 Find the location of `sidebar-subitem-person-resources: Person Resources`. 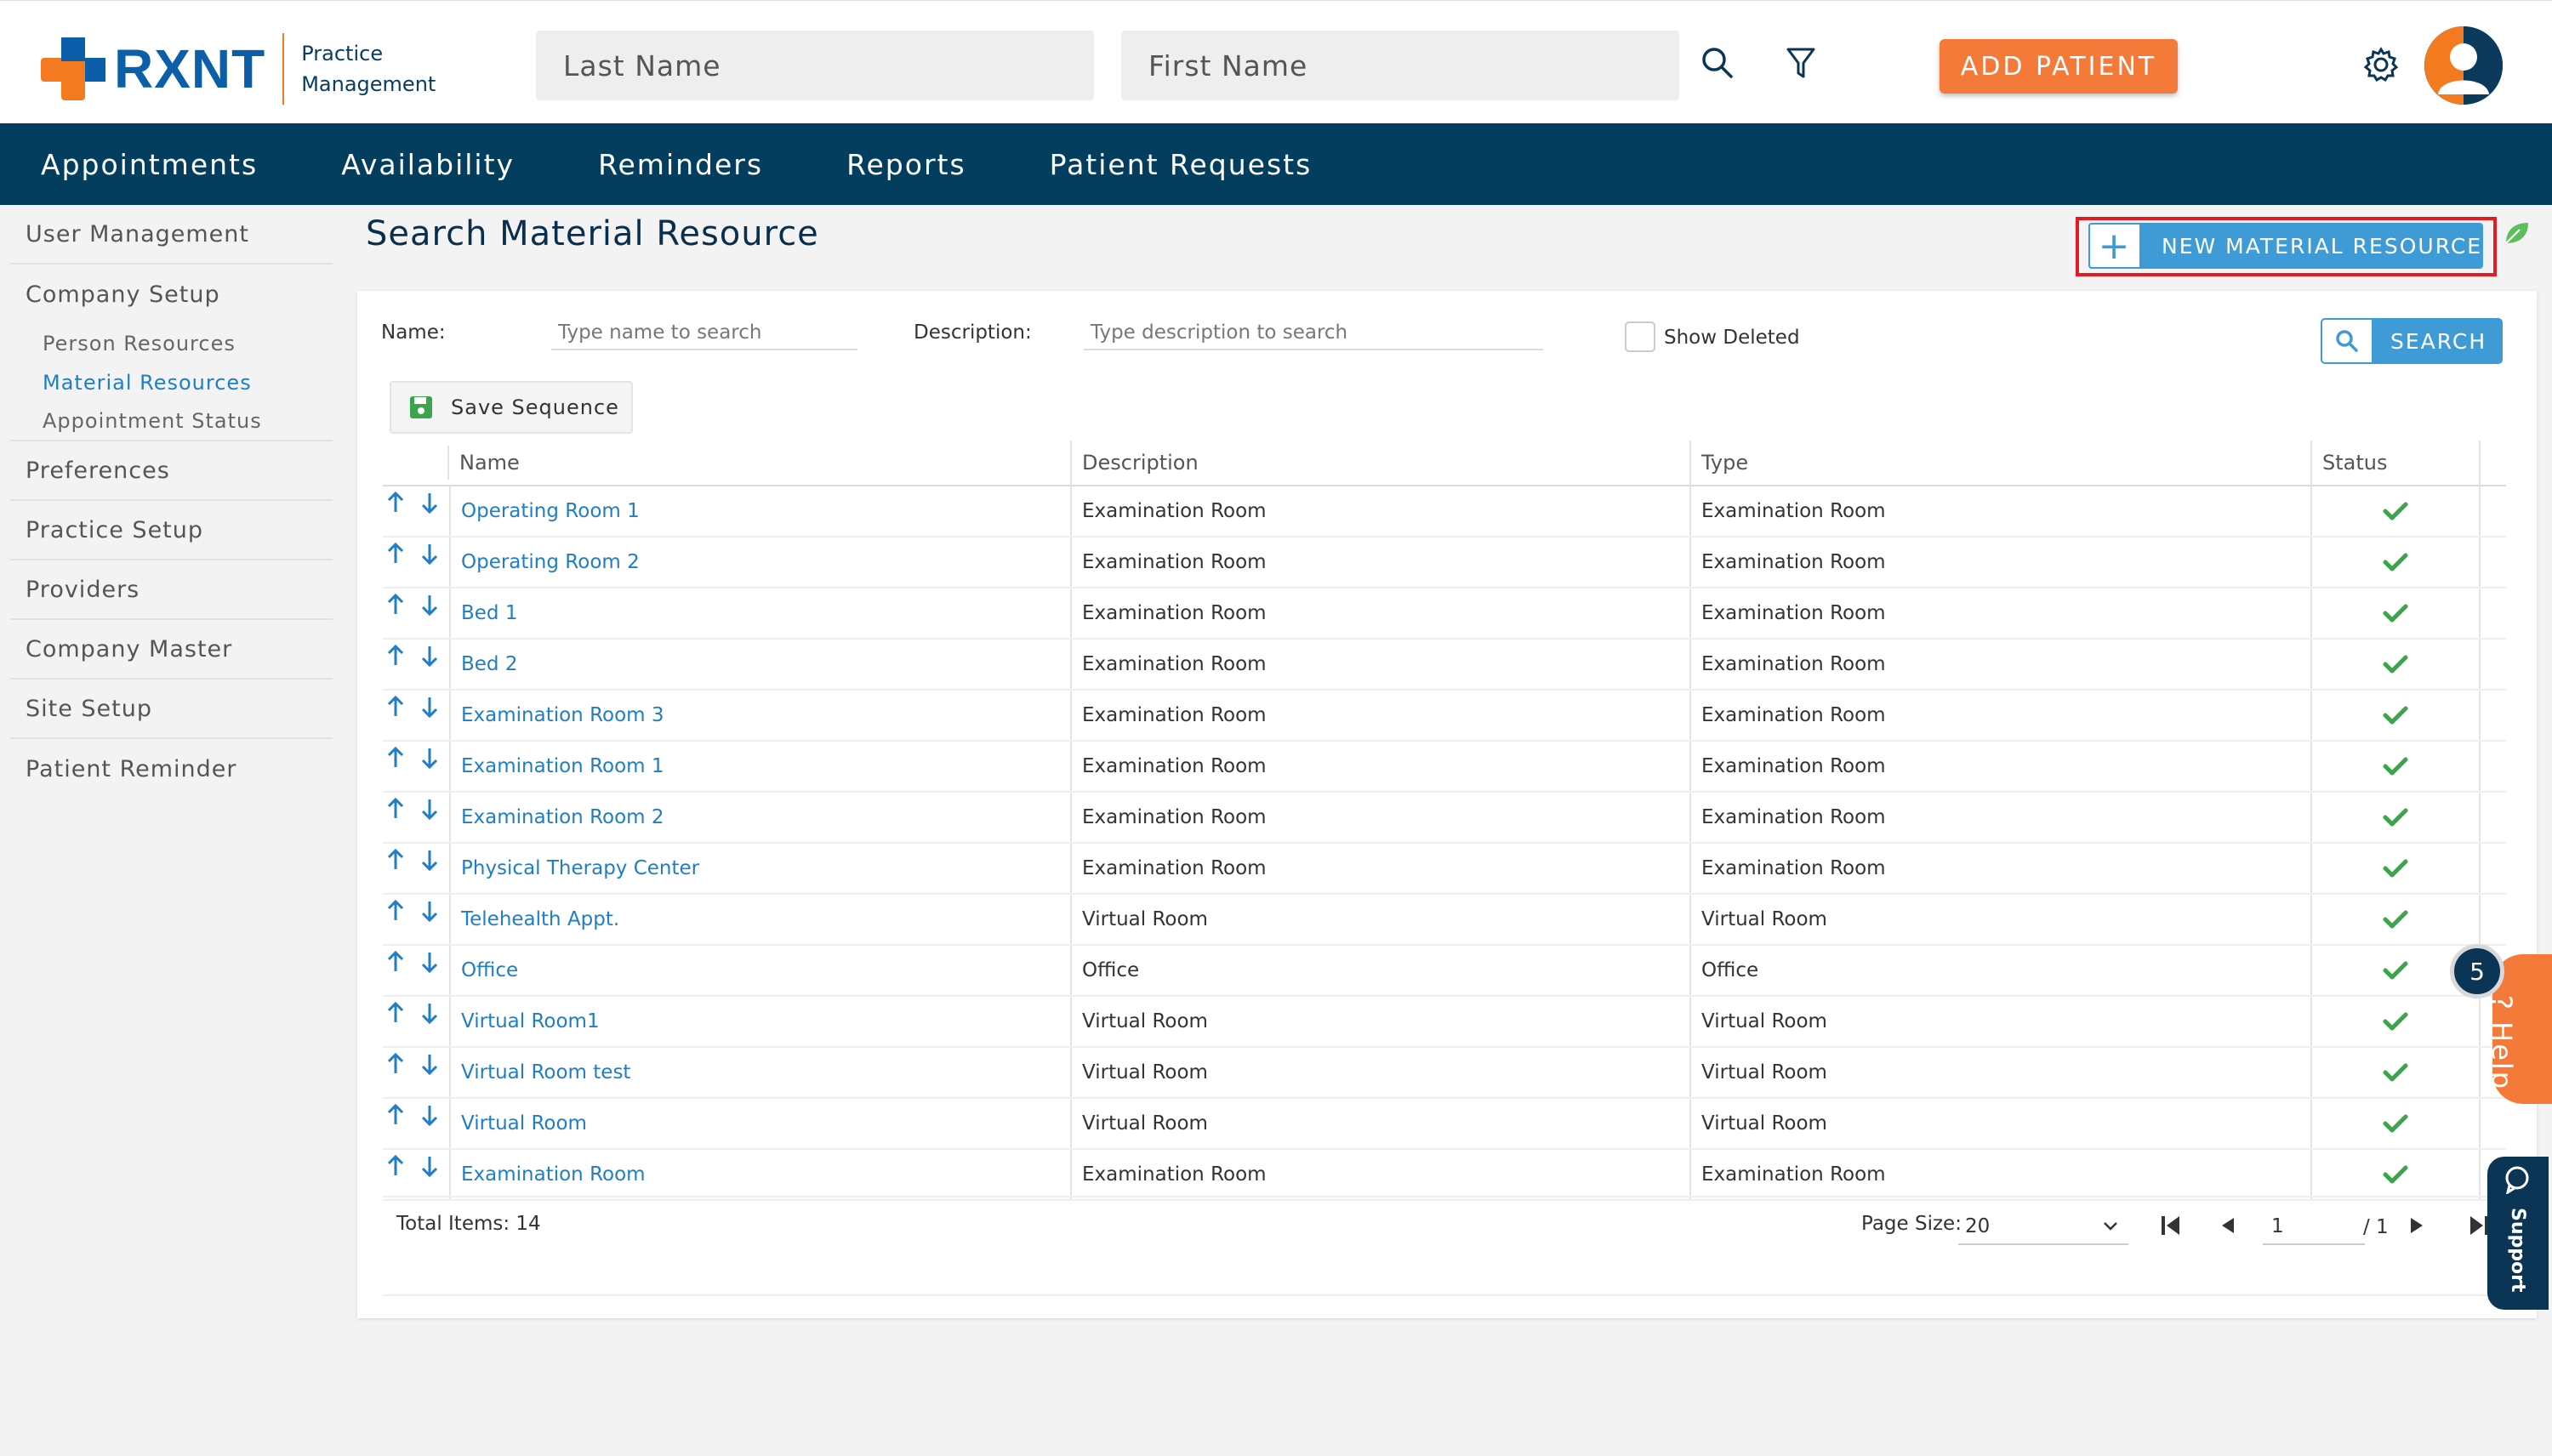

sidebar-subitem-person-resources: Person Resources is located at coordinates (173, 343).